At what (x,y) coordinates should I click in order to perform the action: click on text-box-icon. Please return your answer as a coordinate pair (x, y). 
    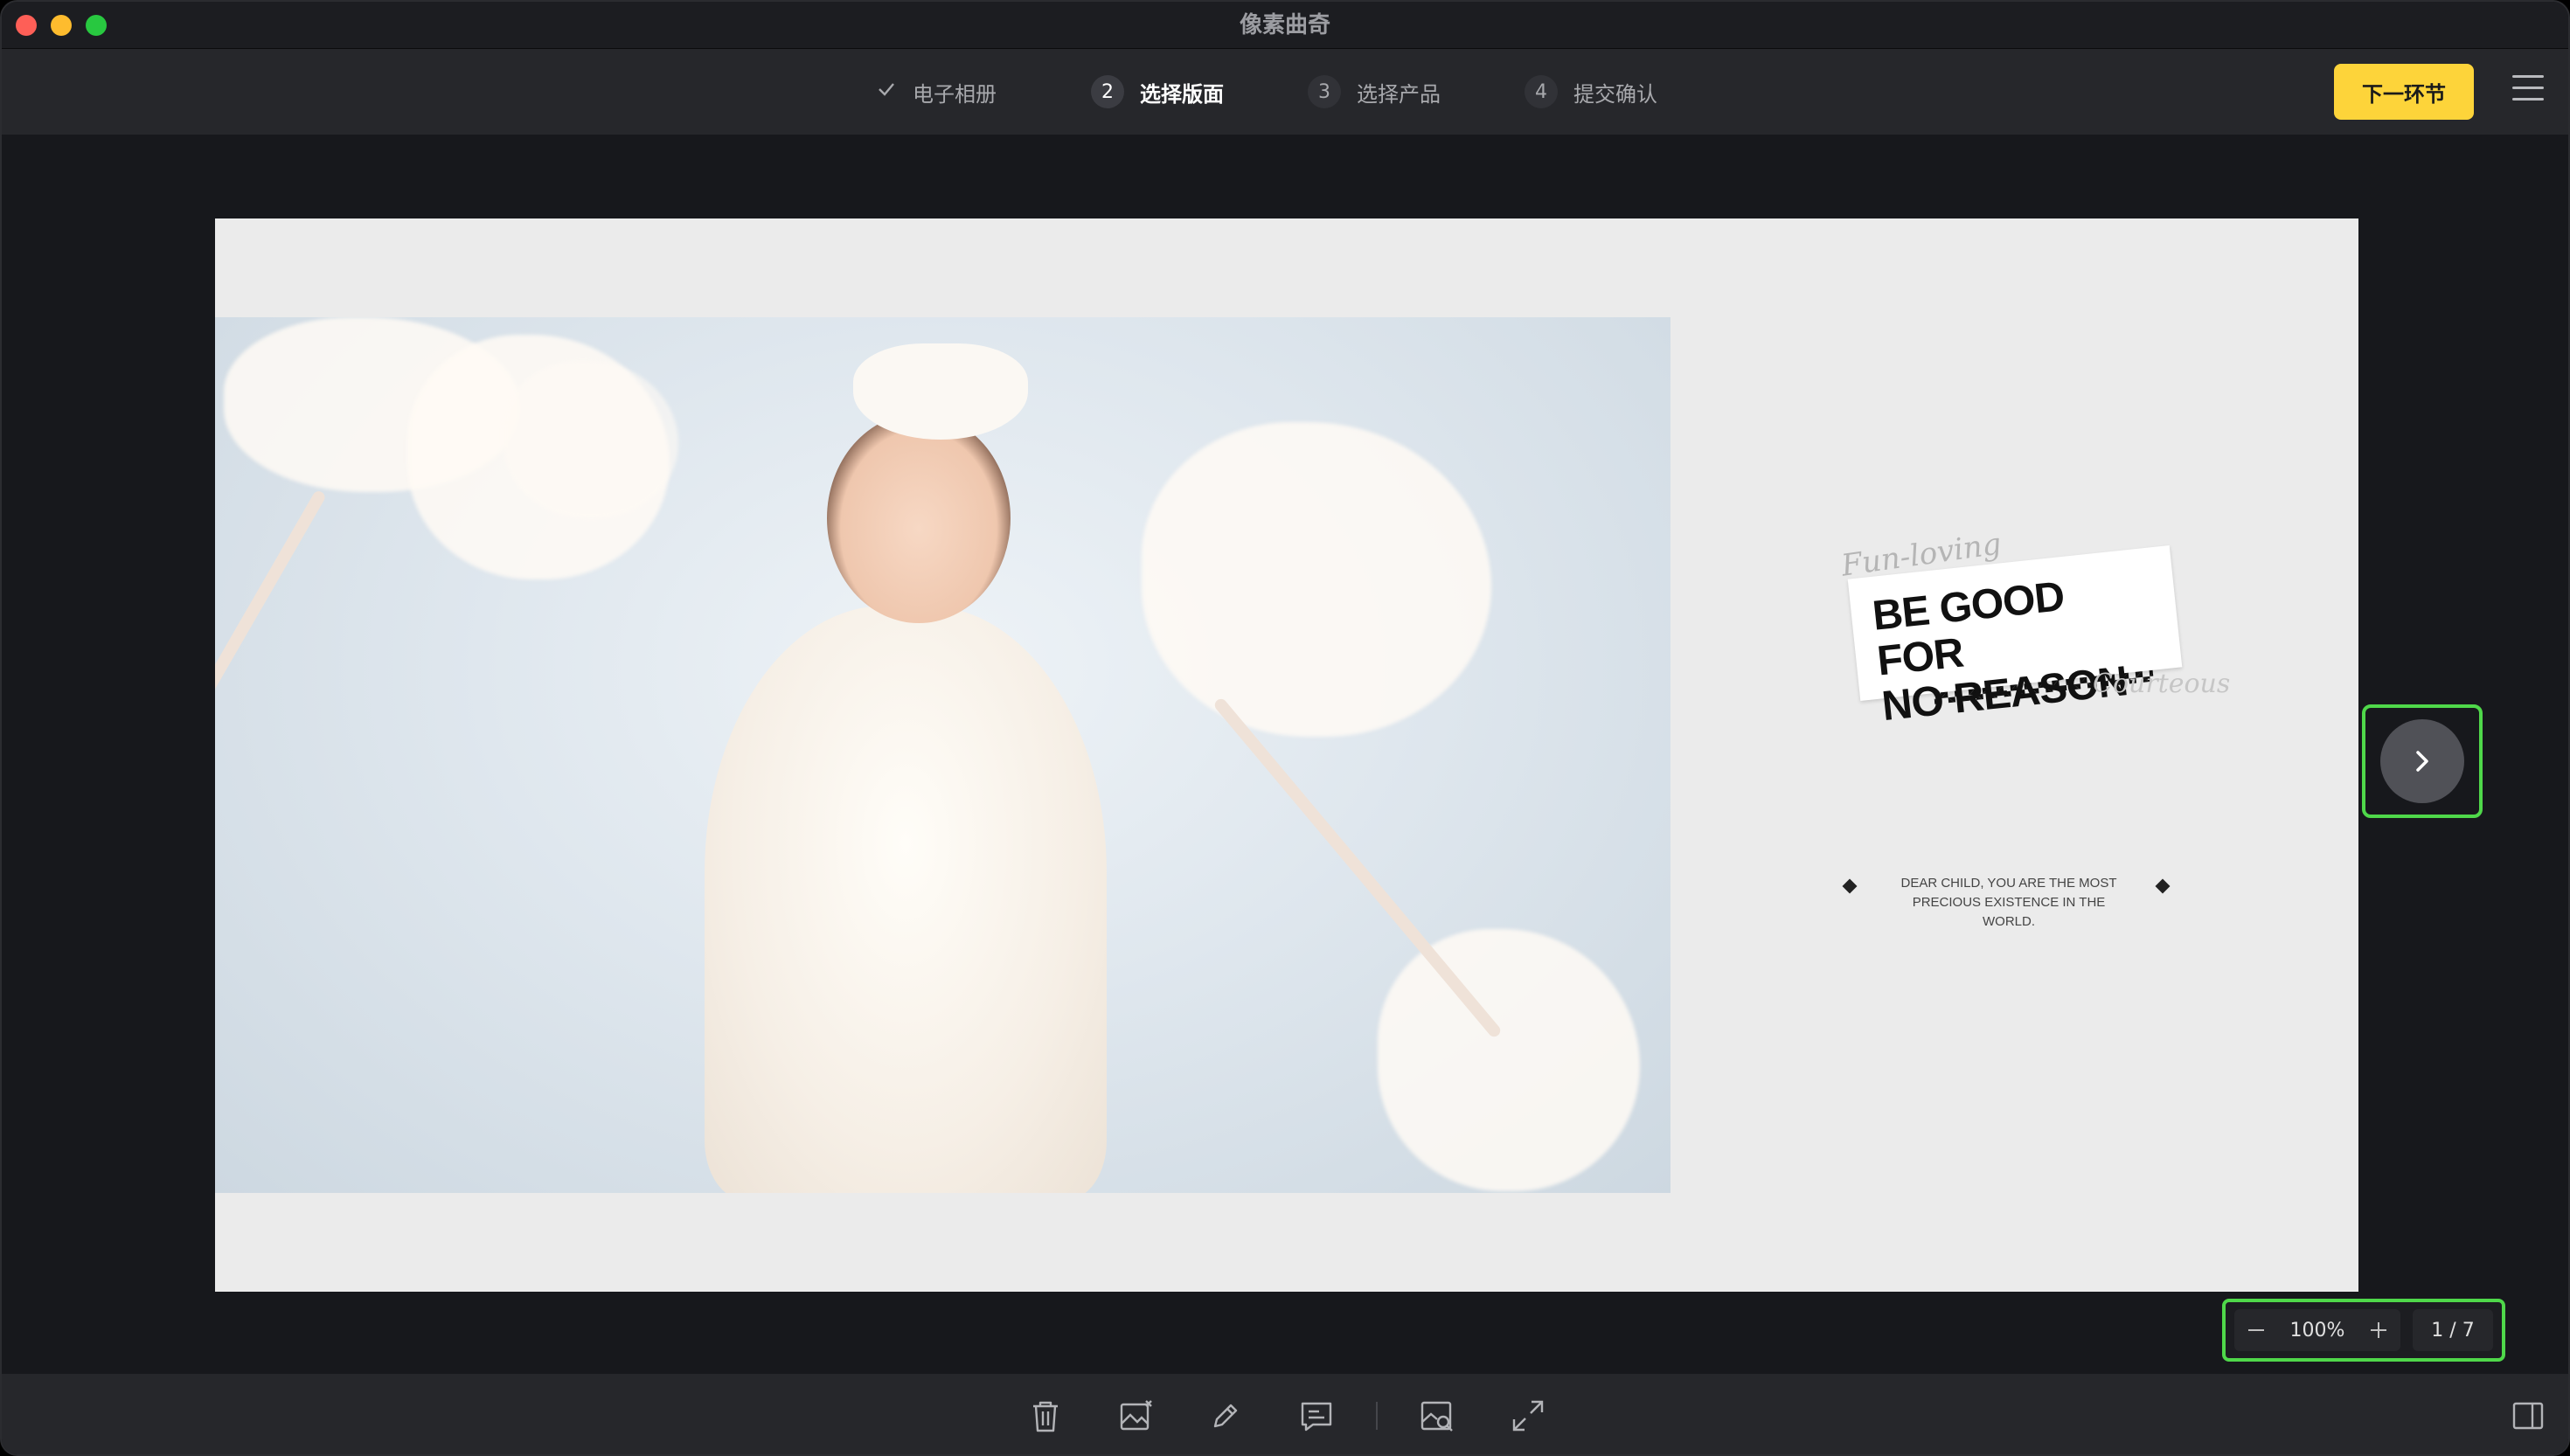
    Looking at the image, I should click on (1316, 1416).